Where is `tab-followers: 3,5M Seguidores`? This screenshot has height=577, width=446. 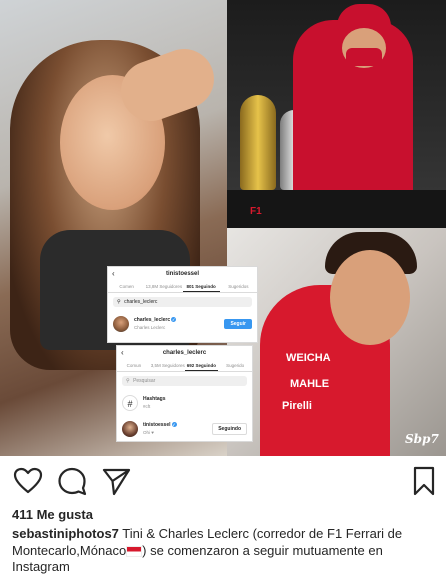 tab-followers: 3,5M Seguidores is located at coordinates (167, 365).